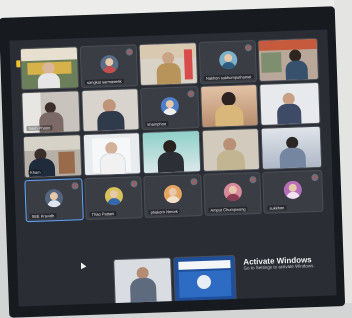  I want to click on participant-tile-active: SEE Kravidh, so click(53, 200).